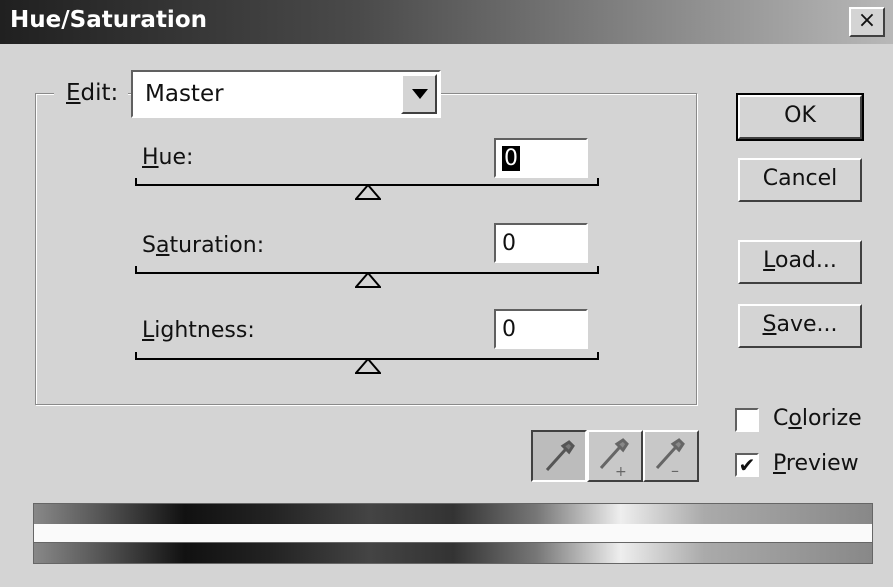 This screenshot has height=587, width=893. I want to click on edit-dropdown-value: Master, so click(184, 94).